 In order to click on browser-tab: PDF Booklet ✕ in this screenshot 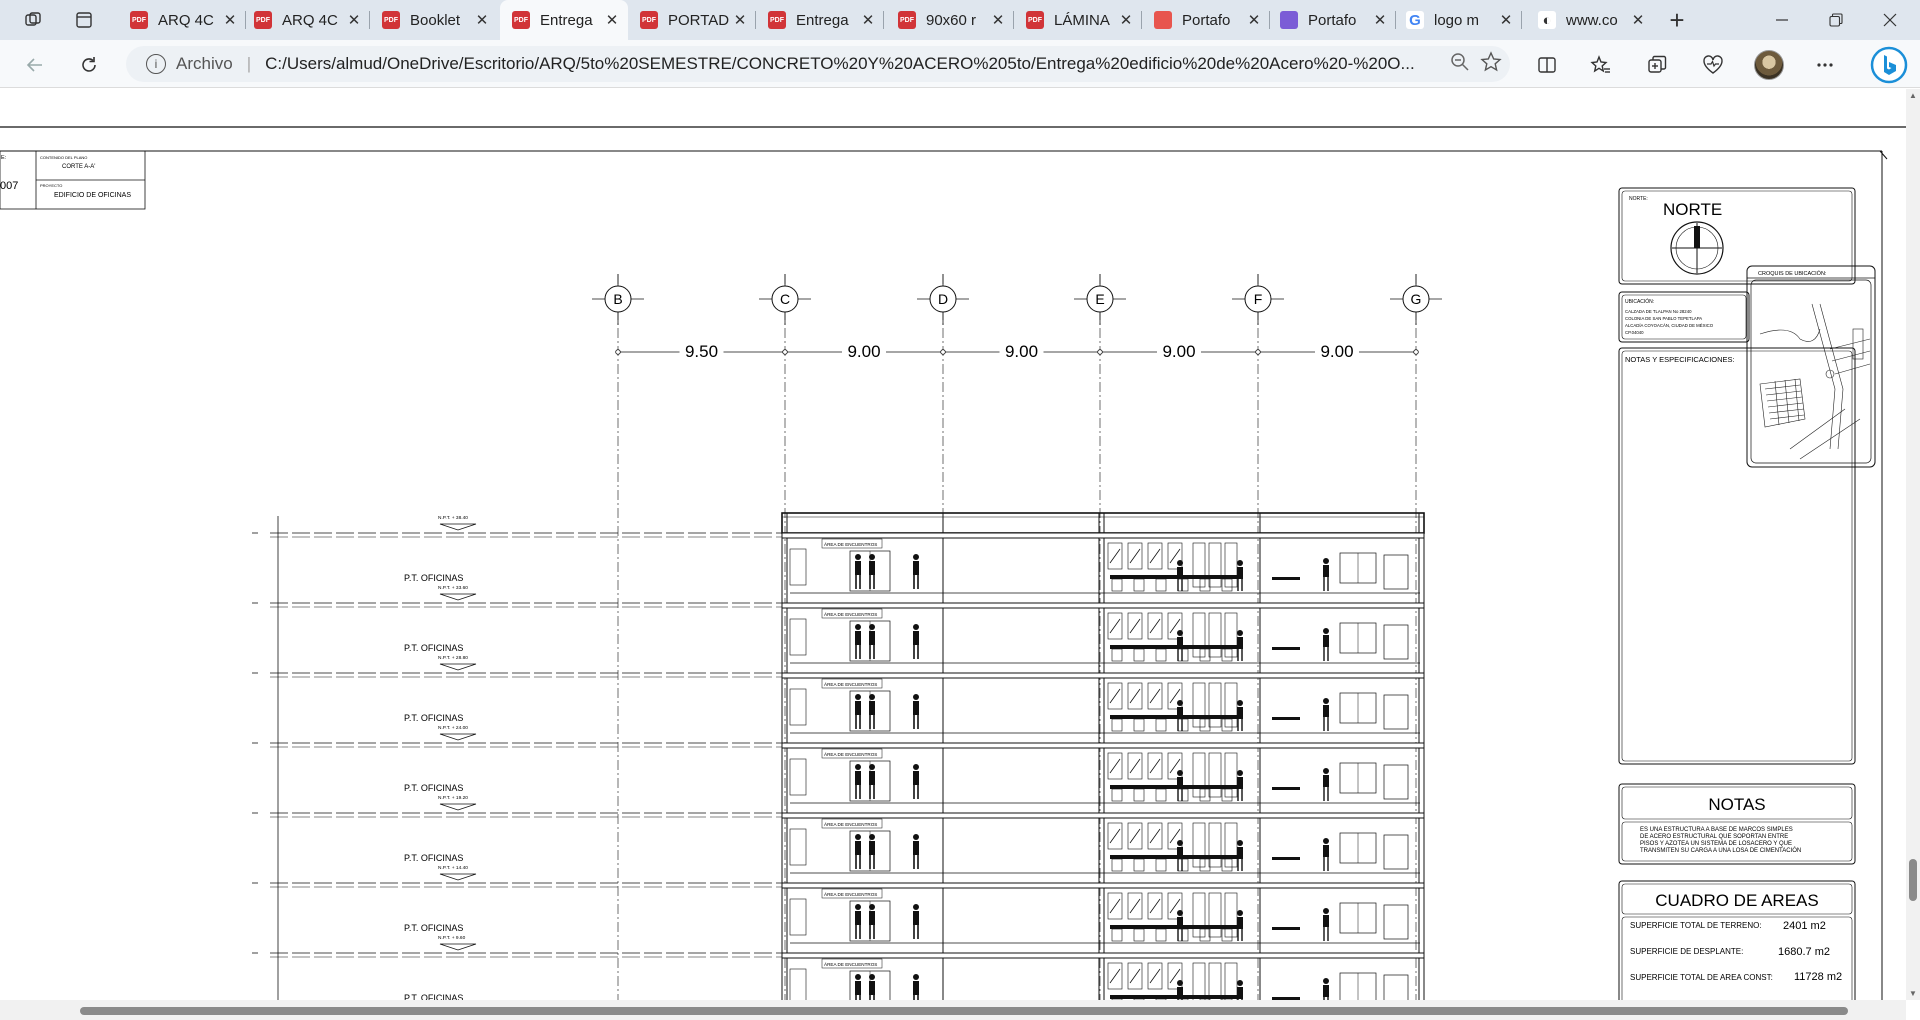, I will do `click(434, 20)`.